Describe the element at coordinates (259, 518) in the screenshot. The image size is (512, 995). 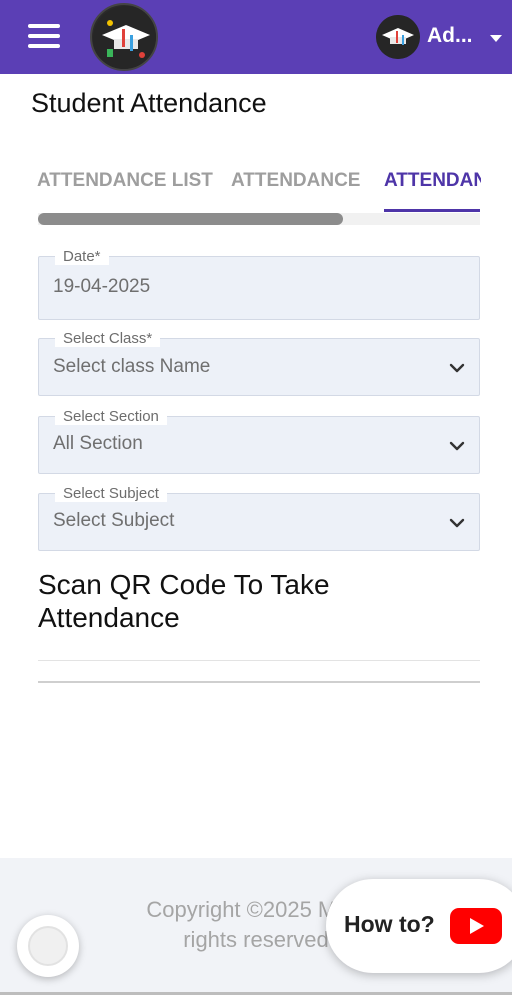
I see `subject-select: Select Subject Select Subject` at that location.